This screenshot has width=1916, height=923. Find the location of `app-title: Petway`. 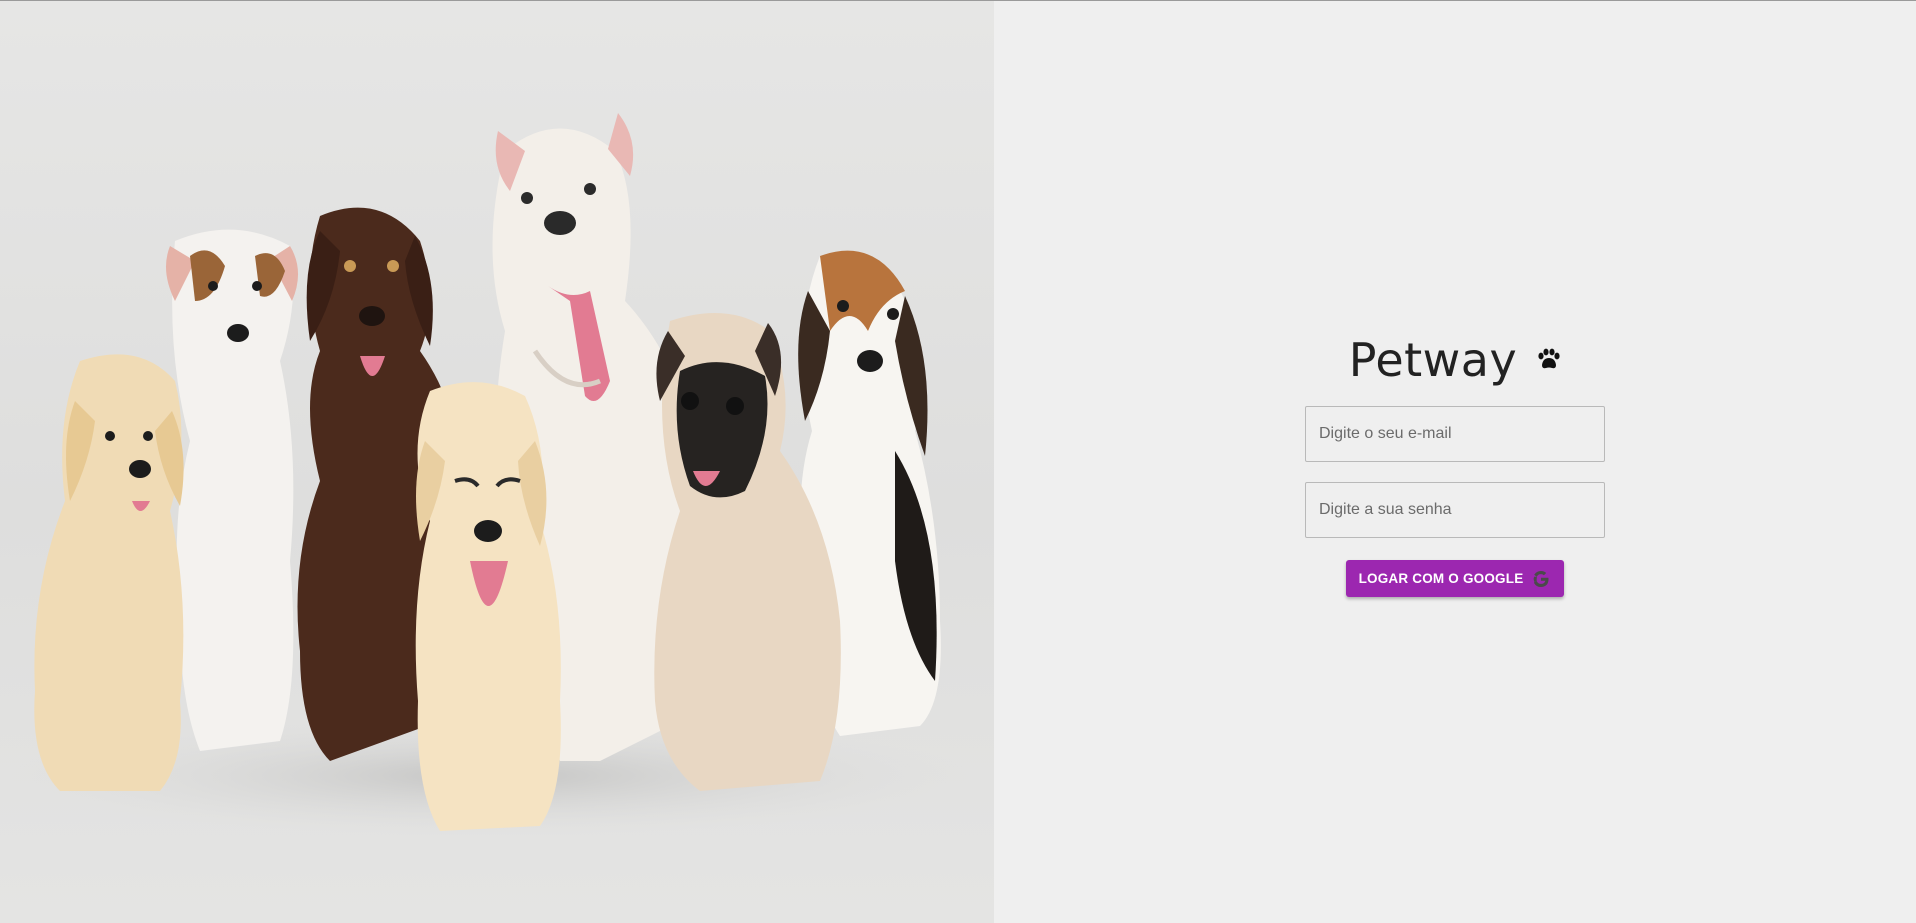

app-title: Petway is located at coordinates (1433, 360).